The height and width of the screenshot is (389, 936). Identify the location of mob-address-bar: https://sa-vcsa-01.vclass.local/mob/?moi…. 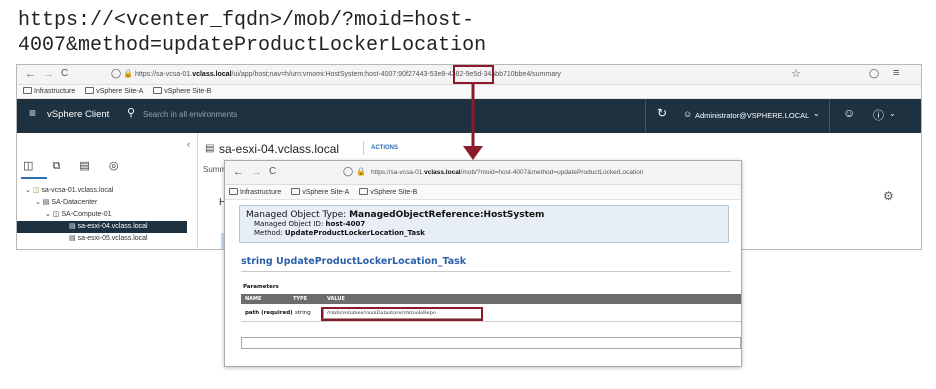
(555, 172).